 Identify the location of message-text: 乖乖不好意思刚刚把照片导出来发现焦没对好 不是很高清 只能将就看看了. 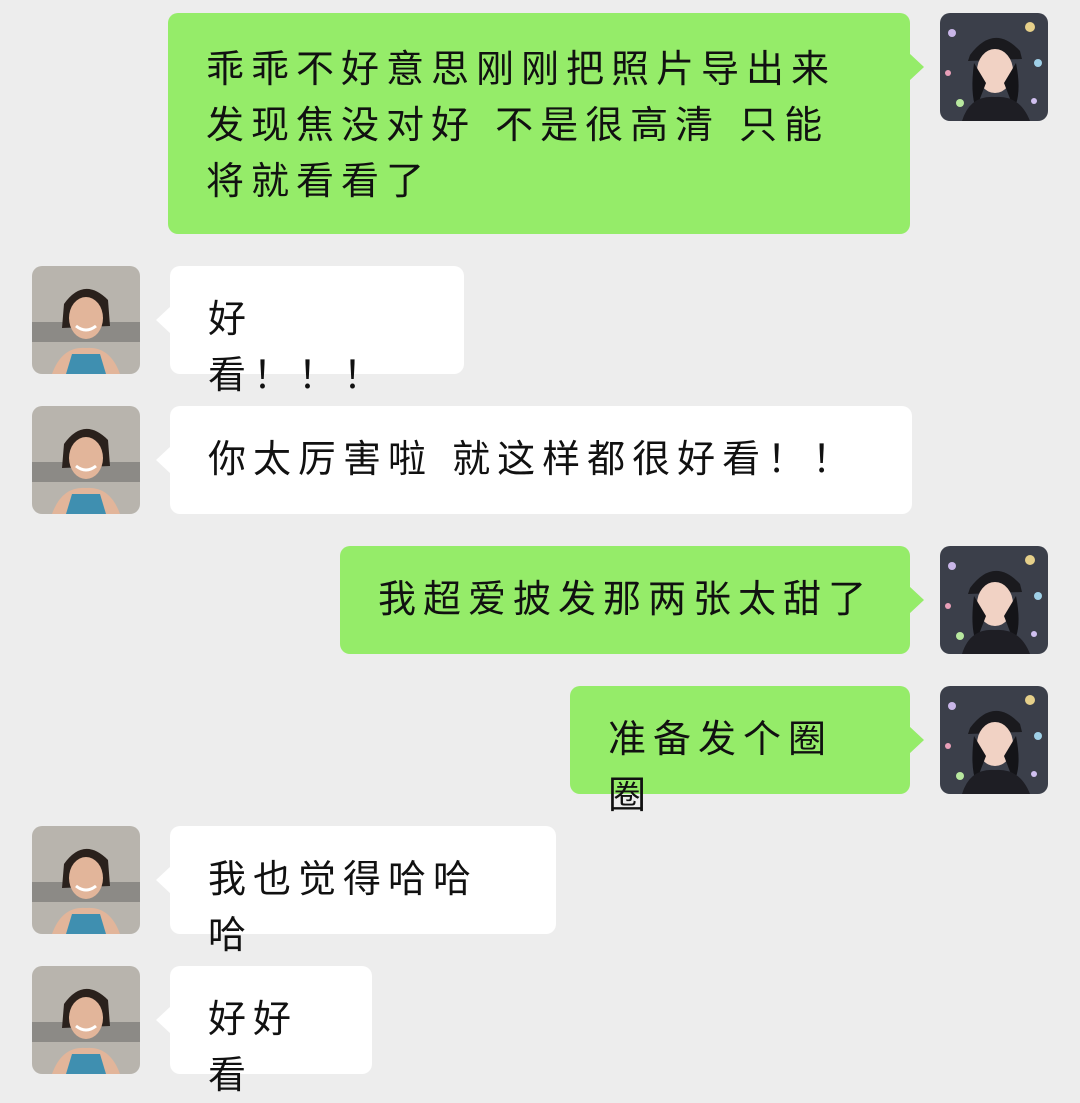
(521, 125).